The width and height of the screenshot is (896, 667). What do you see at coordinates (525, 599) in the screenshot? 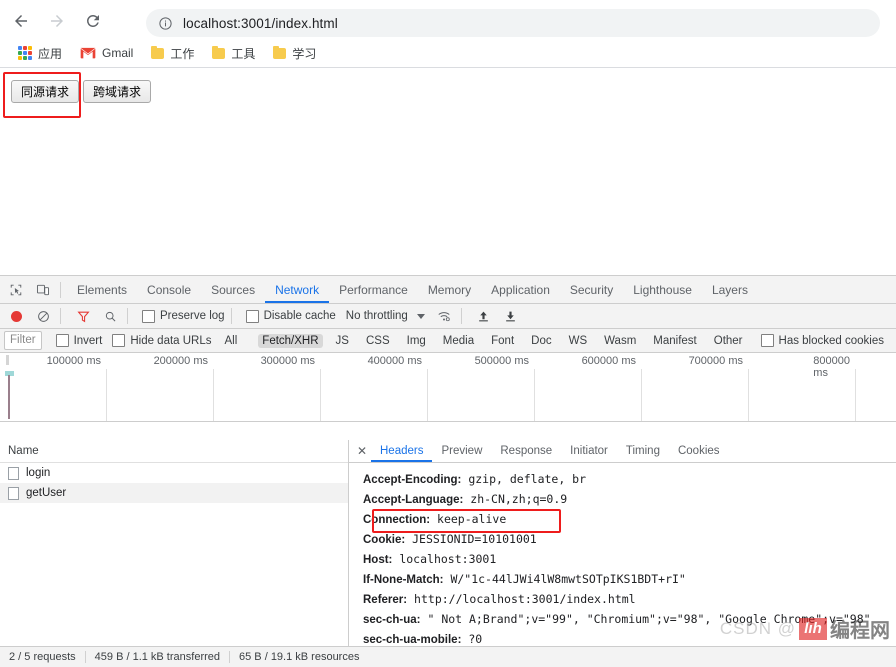
I see `header-value: http://localhost:3001/index.html` at bounding box center [525, 599].